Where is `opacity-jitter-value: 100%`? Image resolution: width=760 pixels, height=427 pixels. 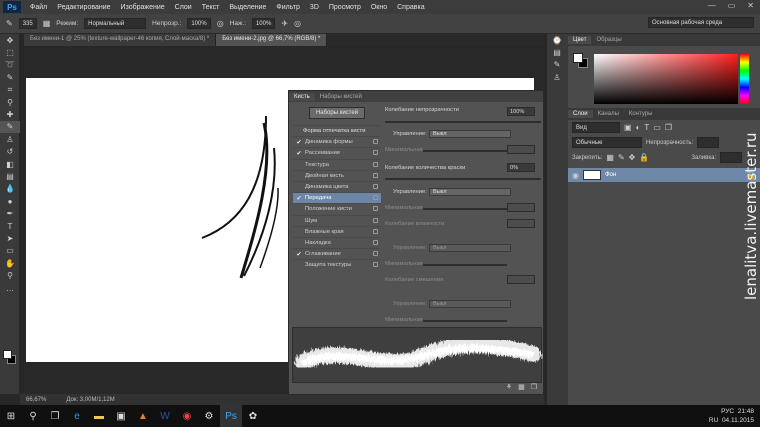 opacity-jitter-value: 100% is located at coordinates (521, 111).